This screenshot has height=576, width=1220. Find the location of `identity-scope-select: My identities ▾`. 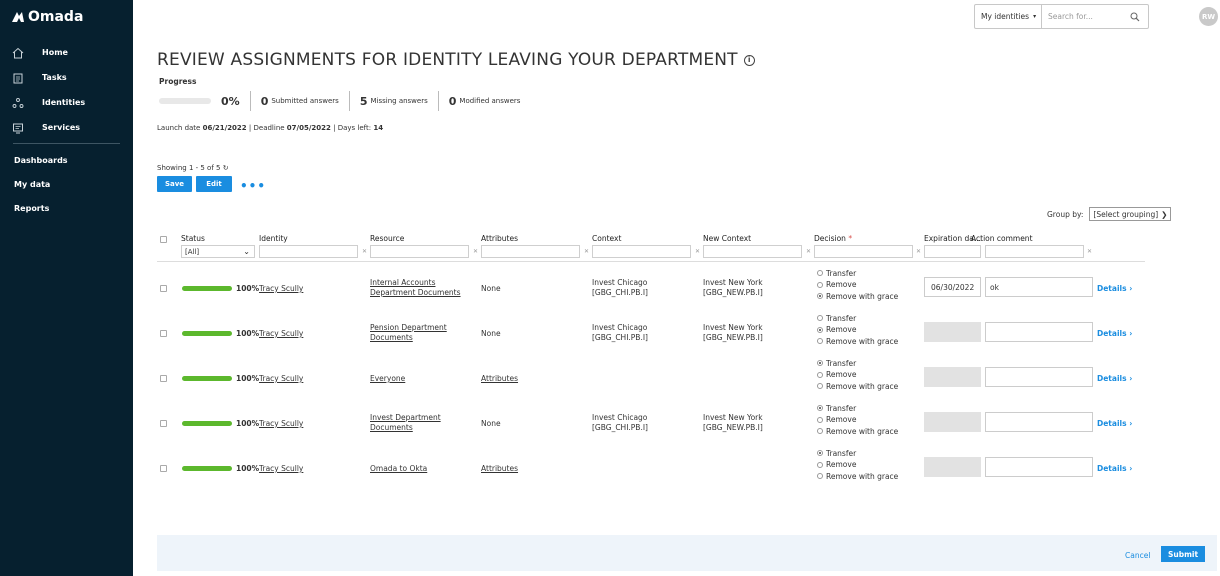

identity-scope-select: My identities ▾ is located at coordinates (1008, 16).